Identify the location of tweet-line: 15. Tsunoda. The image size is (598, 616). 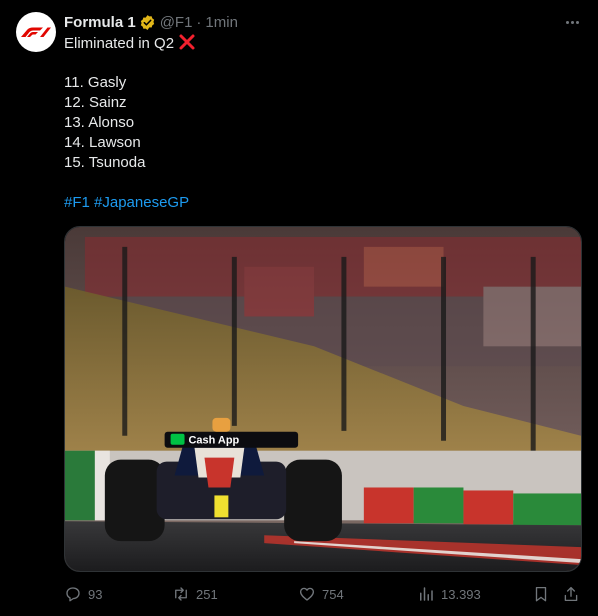
(105, 162).